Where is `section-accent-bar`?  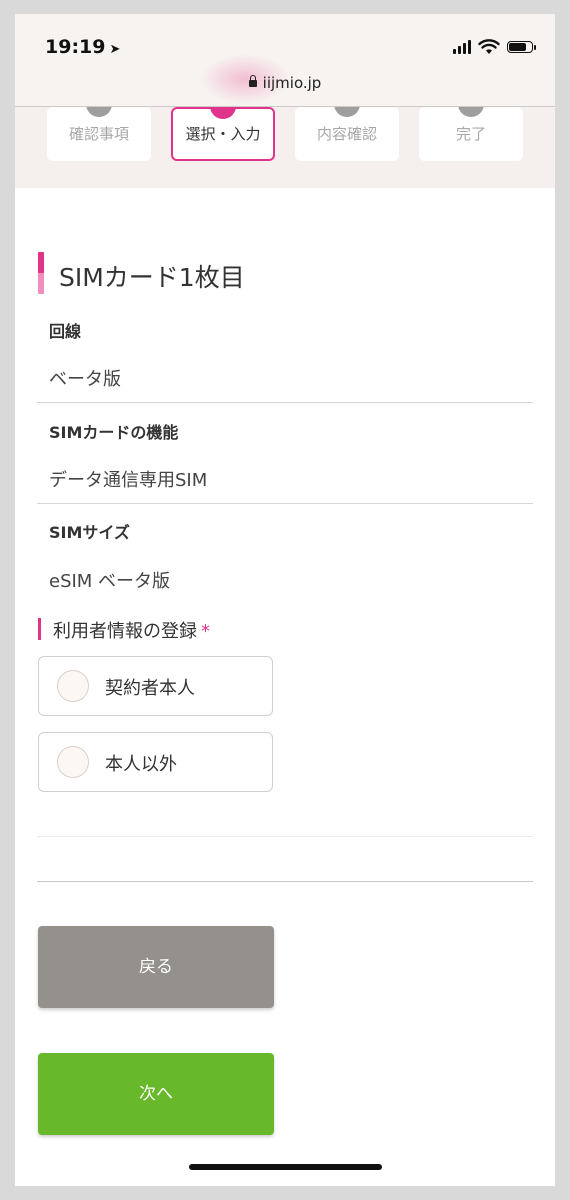 section-accent-bar is located at coordinates (39, 629).